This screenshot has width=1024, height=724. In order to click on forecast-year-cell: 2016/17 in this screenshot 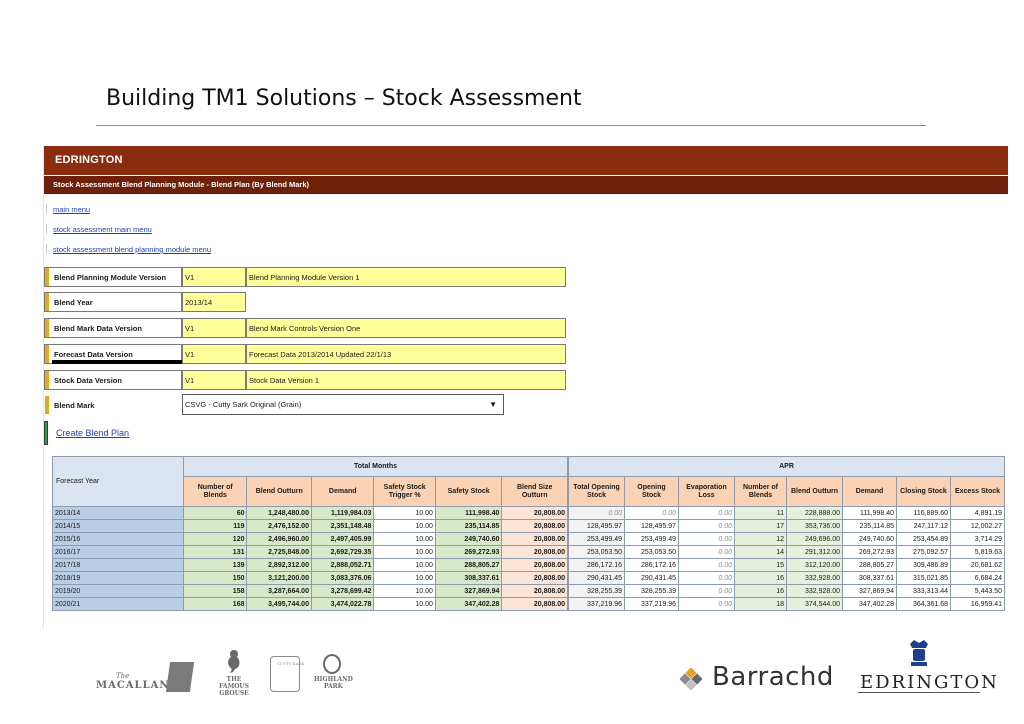, I will do `click(118, 552)`.